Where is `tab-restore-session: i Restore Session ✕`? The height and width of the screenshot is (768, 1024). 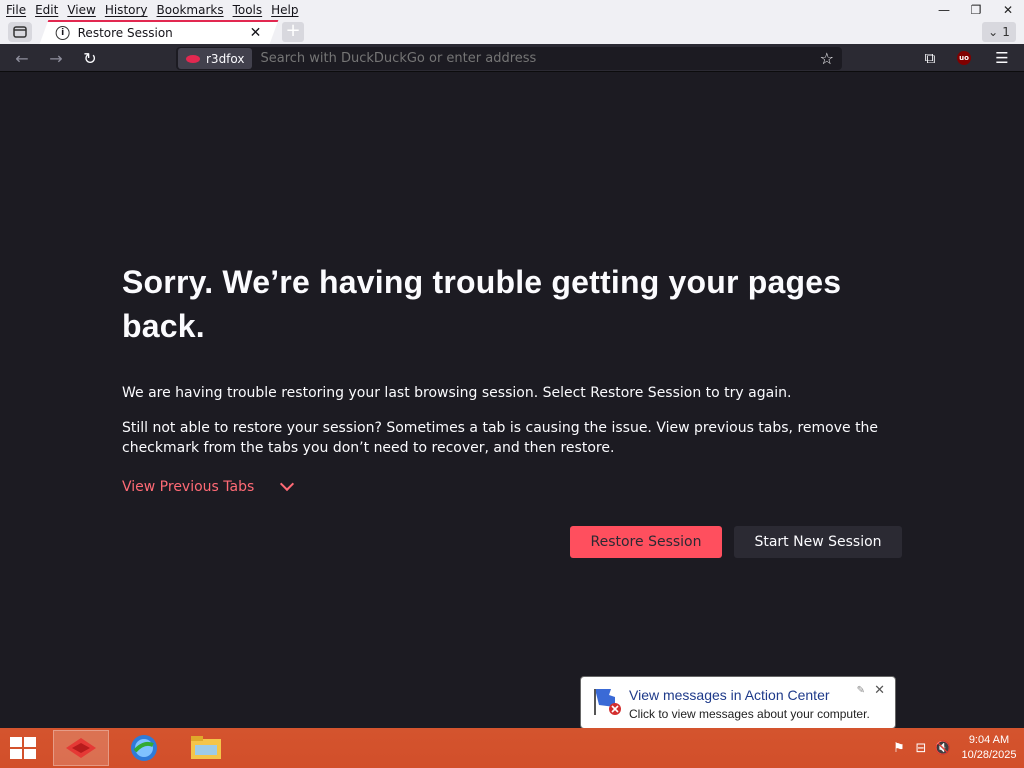
tab-restore-session: i Restore Session ✕ is located at coordinates (159, 32).